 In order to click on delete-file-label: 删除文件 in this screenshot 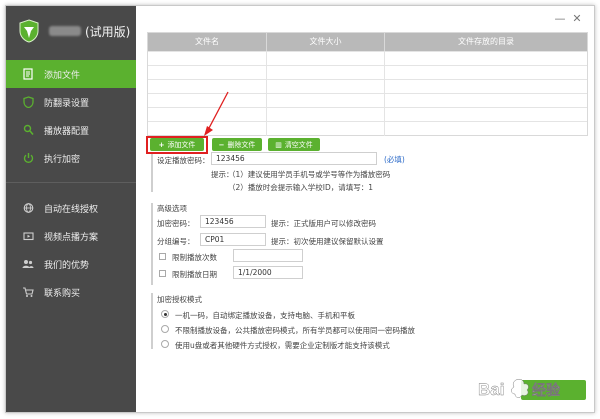, I will do `click(241, 144)`.